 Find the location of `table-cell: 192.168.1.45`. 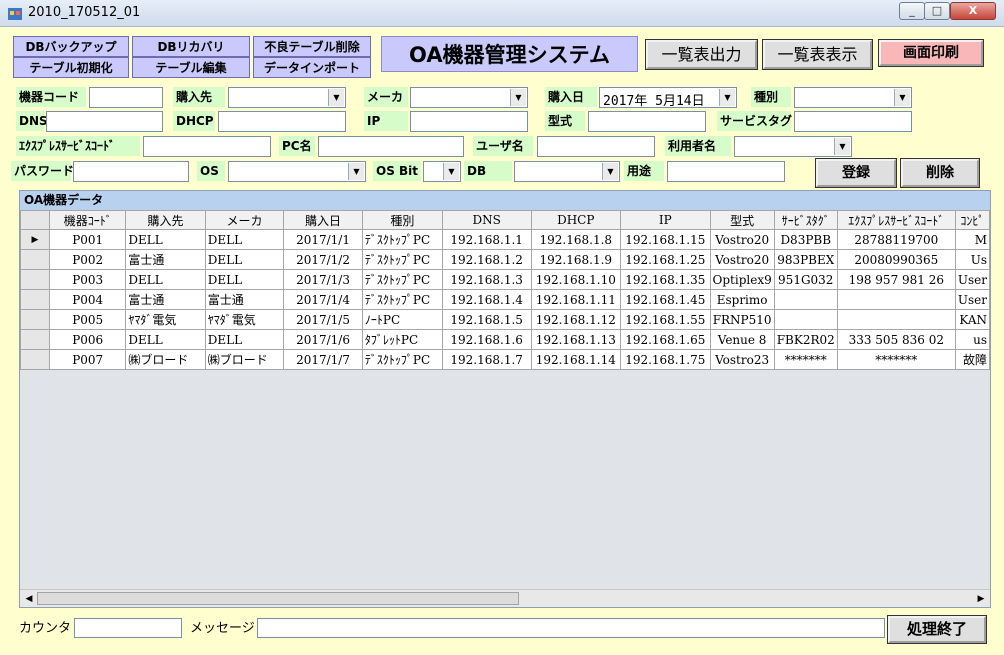

table-cell: 192.168.1.45 is located at coordinates (665, 299).